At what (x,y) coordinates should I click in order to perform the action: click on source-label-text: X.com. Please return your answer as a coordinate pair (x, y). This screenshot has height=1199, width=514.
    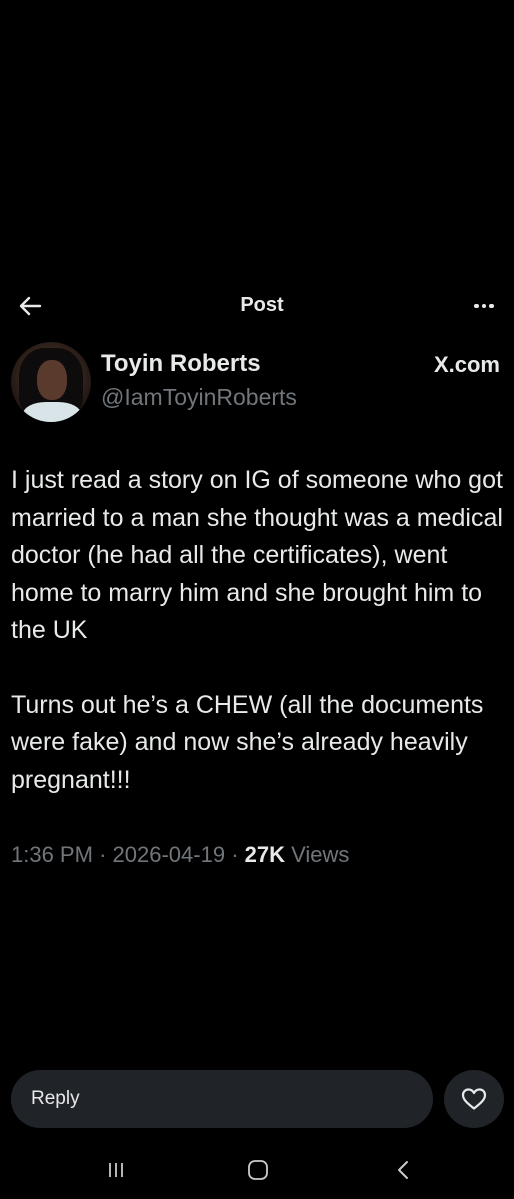
    Looking at the image, I should click on (466, 364).